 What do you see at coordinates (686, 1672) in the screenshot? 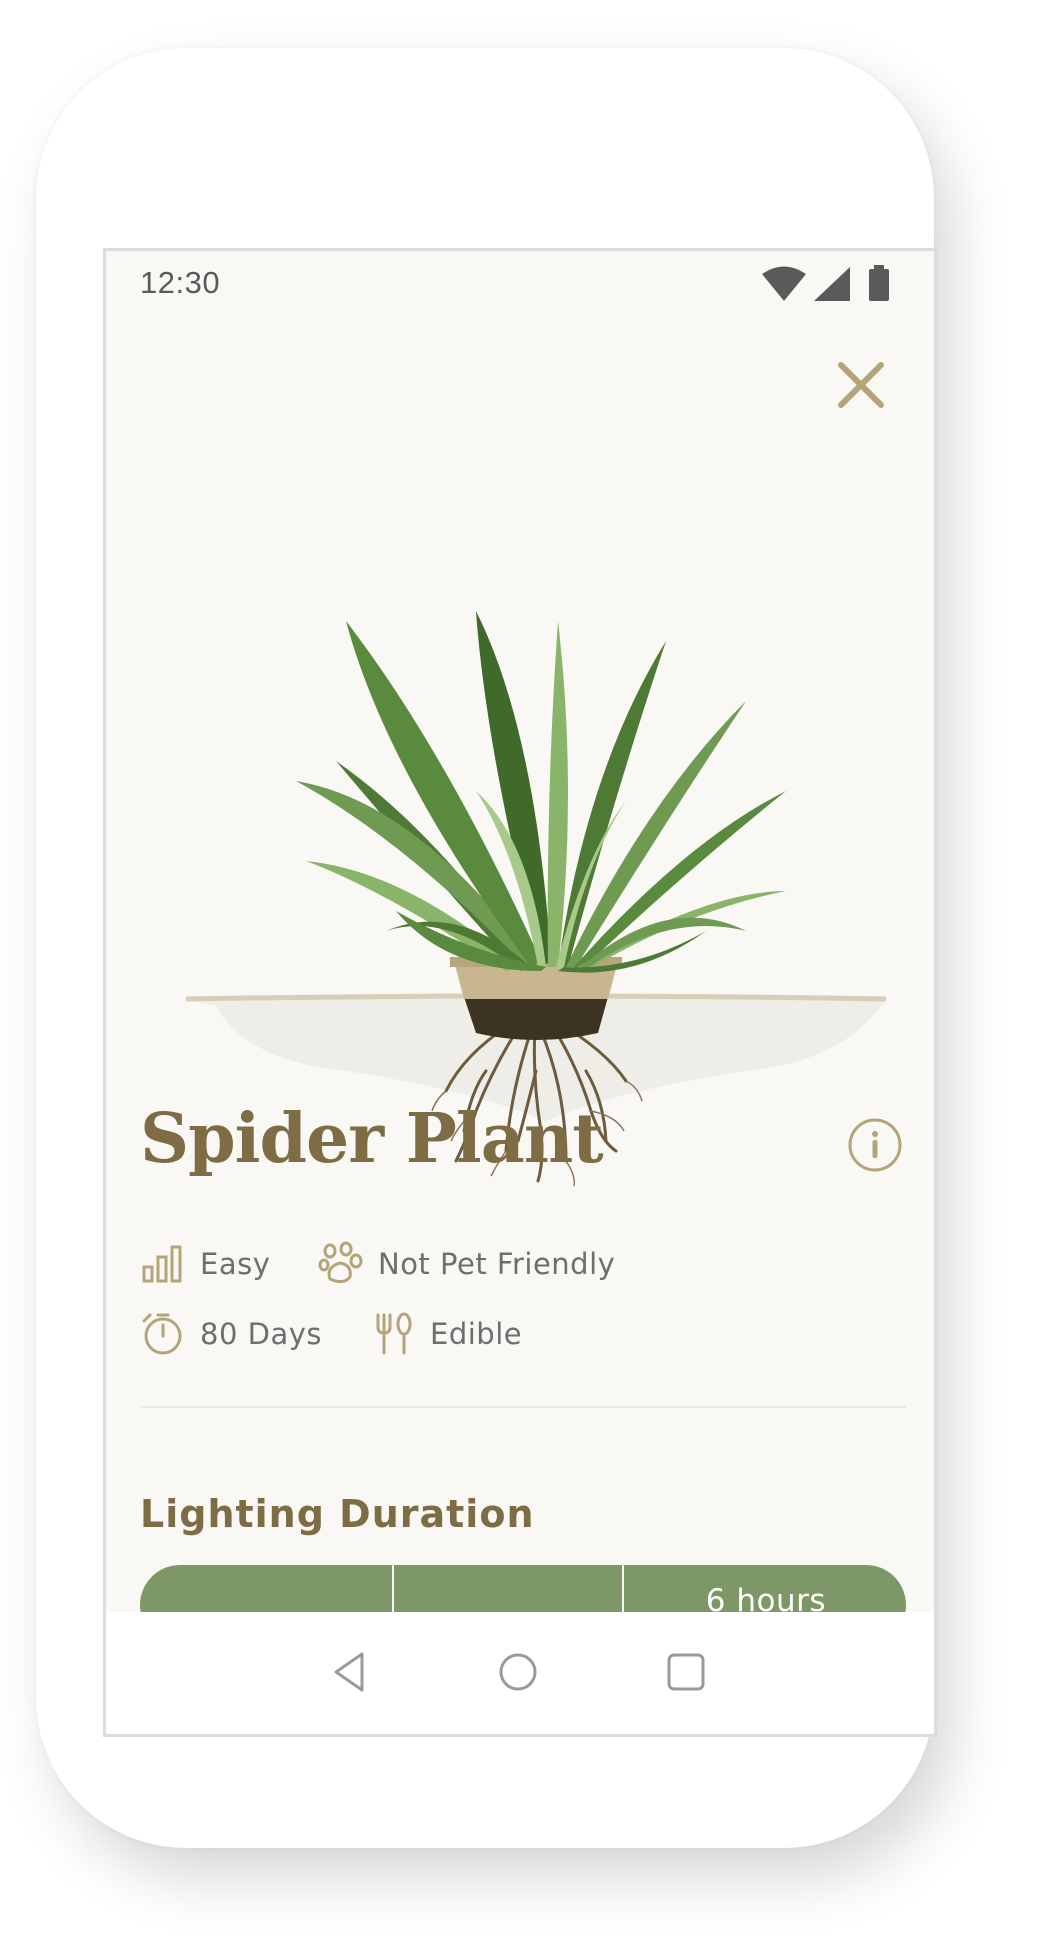
I see `recents-icon` at bounding box center [686, 1672].